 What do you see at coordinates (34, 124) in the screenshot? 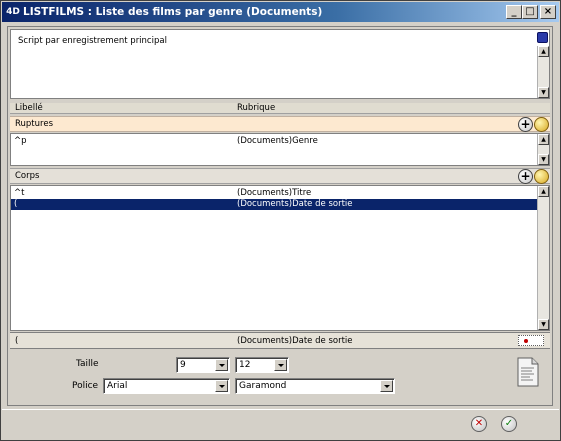
I see `ruptures-label: Ruptures` at bounding box center [34, 124].